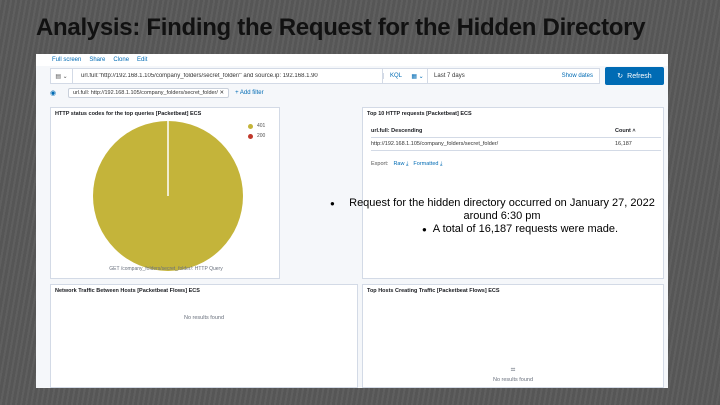 The image size is (720, 405). Describe the element at coordinates (623, 144) in the screenshot. I see `table-row-count: 16,187` at that location.